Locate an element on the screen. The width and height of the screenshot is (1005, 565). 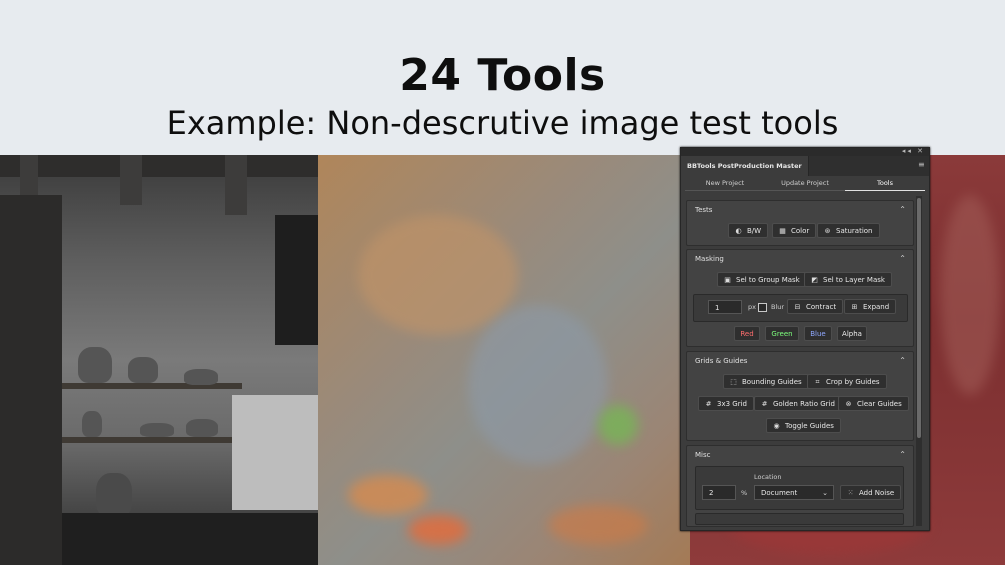
panel-window-controls: ◂◂ ✕ is located at coordinates (913, 151).